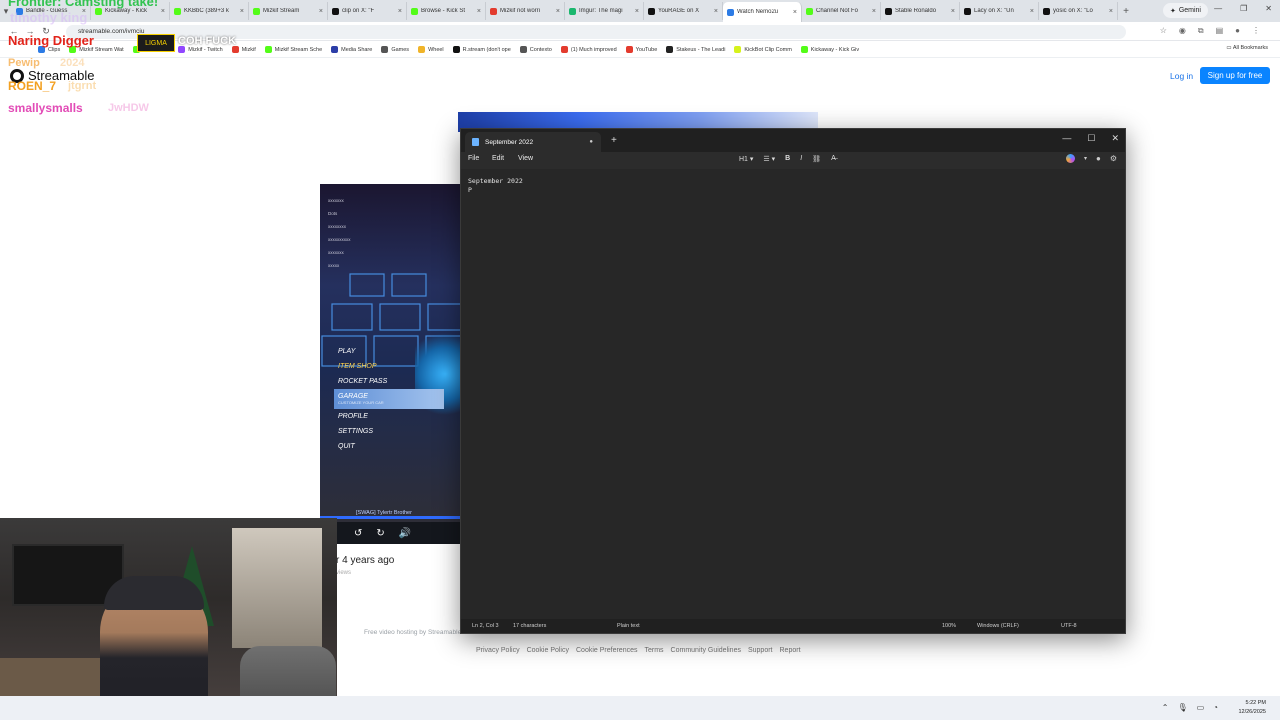  What do you see at coordinates (606, 650) in the screenshot?
I see `footer-link: Cookie Preferences` at bounding box center [606, 650].